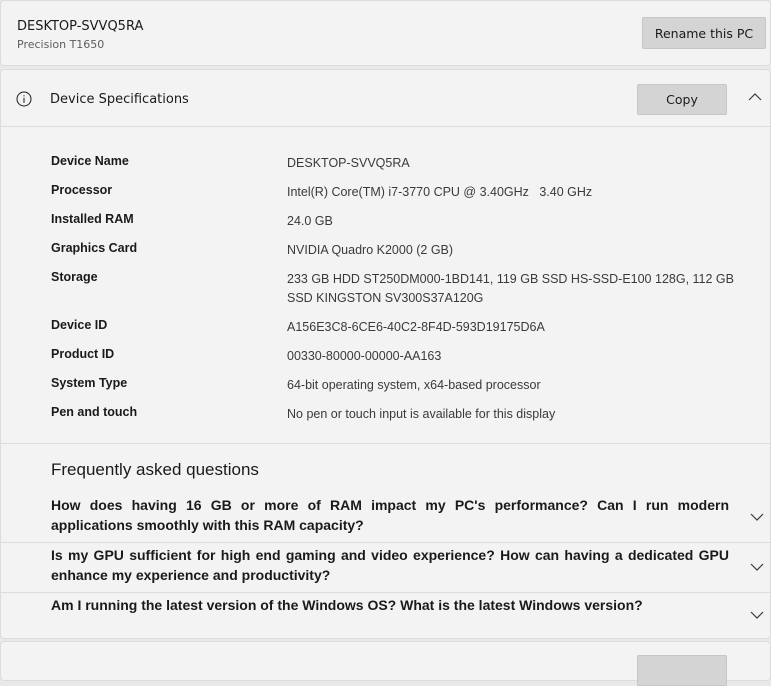 The height and width of the screenshot is (686, 771). Describe the element at coordinates (82, 190) in the screenshot. I see `spec-label: Processor` at that location.